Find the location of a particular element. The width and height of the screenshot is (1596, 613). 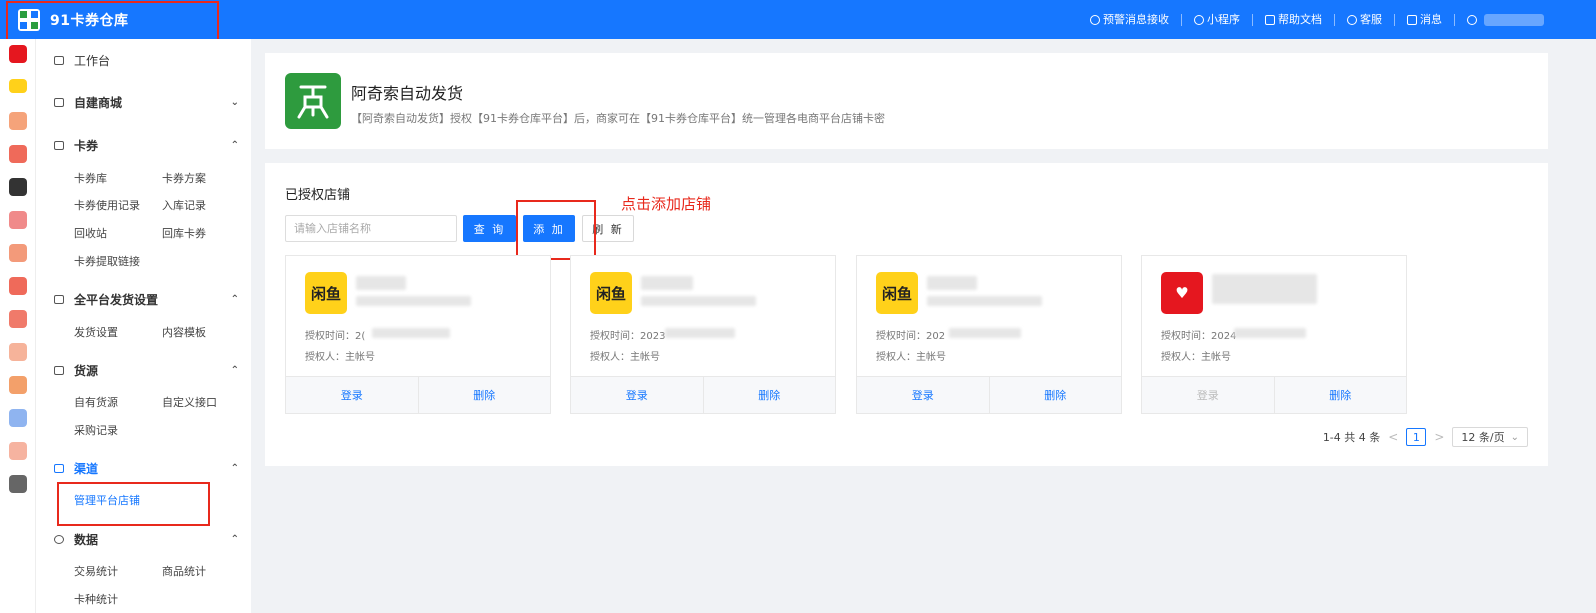

settings-icon is located at coordinates (59, 299).